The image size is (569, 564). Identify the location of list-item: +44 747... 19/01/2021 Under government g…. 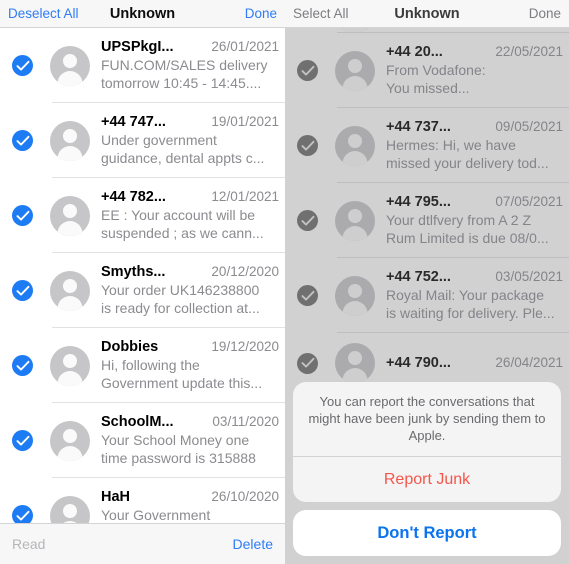
(142, 140).